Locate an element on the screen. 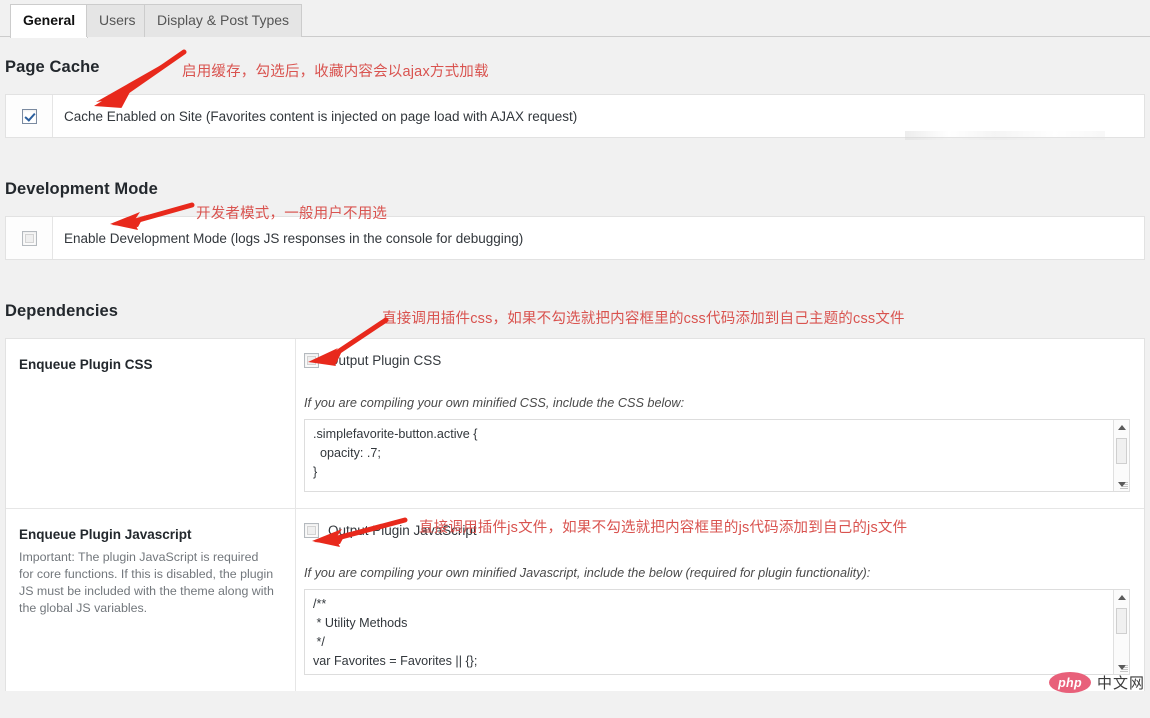  php-logo-icon: php is located at coordinates (1070, 682).